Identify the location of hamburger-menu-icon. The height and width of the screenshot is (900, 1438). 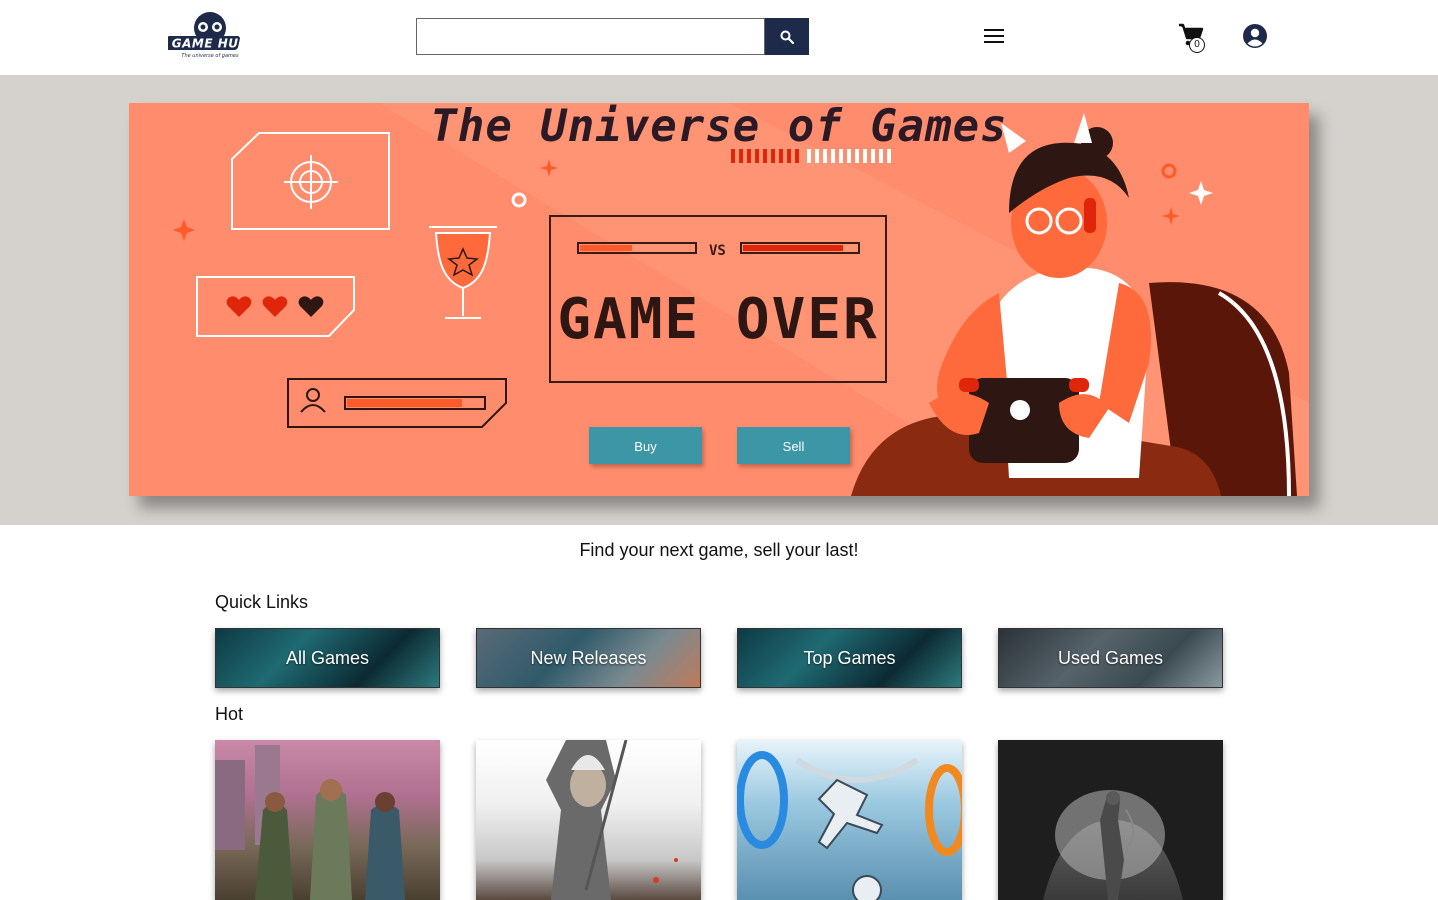
(994, 36).